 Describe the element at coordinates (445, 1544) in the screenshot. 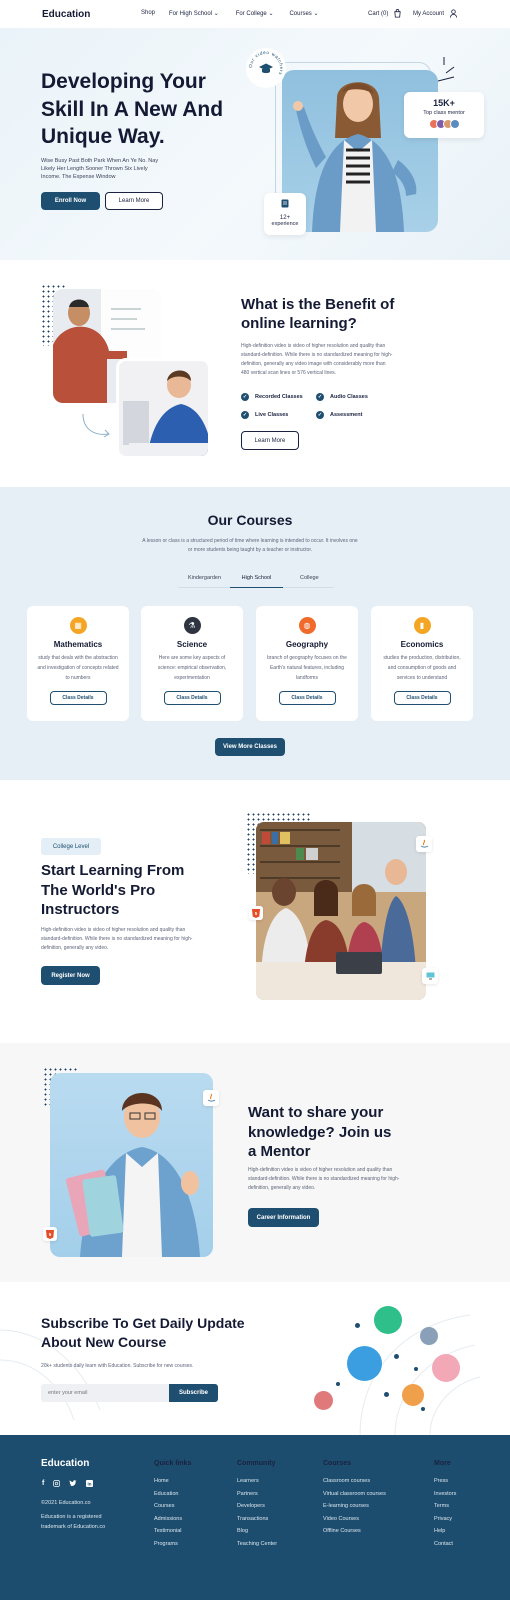

I see `footer-link-contact: Contact` at that location.